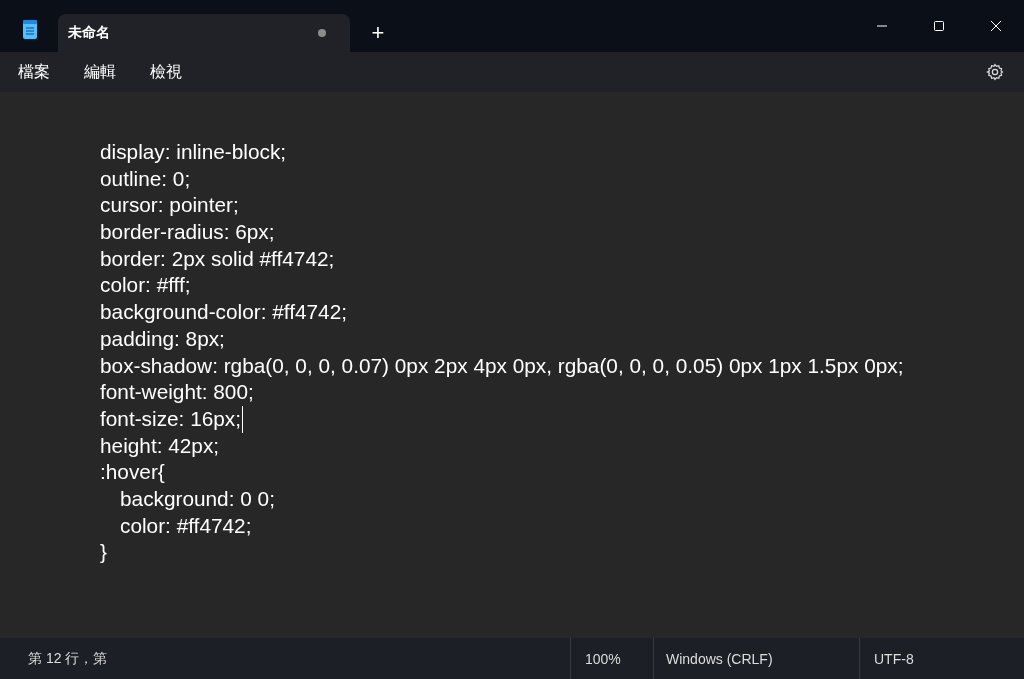 The image size is (1024, 679). I want to click on tab-title: 未命名, so click(89, 33).